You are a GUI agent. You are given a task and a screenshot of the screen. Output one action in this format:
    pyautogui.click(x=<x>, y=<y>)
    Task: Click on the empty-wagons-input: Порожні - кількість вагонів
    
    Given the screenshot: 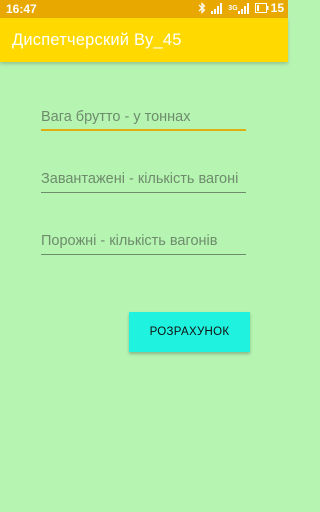 What is the action you would take?
    pyautogui.click(x=143, y=244)
    